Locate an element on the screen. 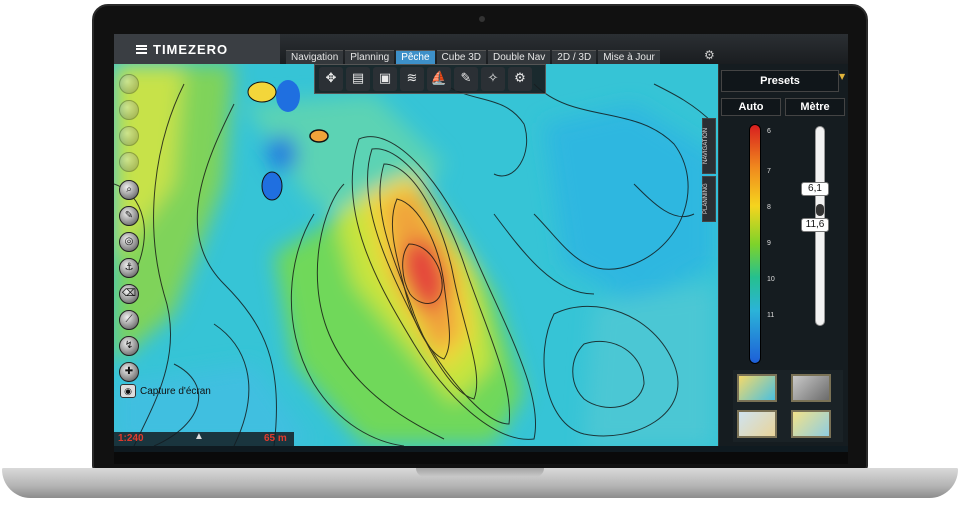  scale-label: 6 is located at coordinates (769, 131).